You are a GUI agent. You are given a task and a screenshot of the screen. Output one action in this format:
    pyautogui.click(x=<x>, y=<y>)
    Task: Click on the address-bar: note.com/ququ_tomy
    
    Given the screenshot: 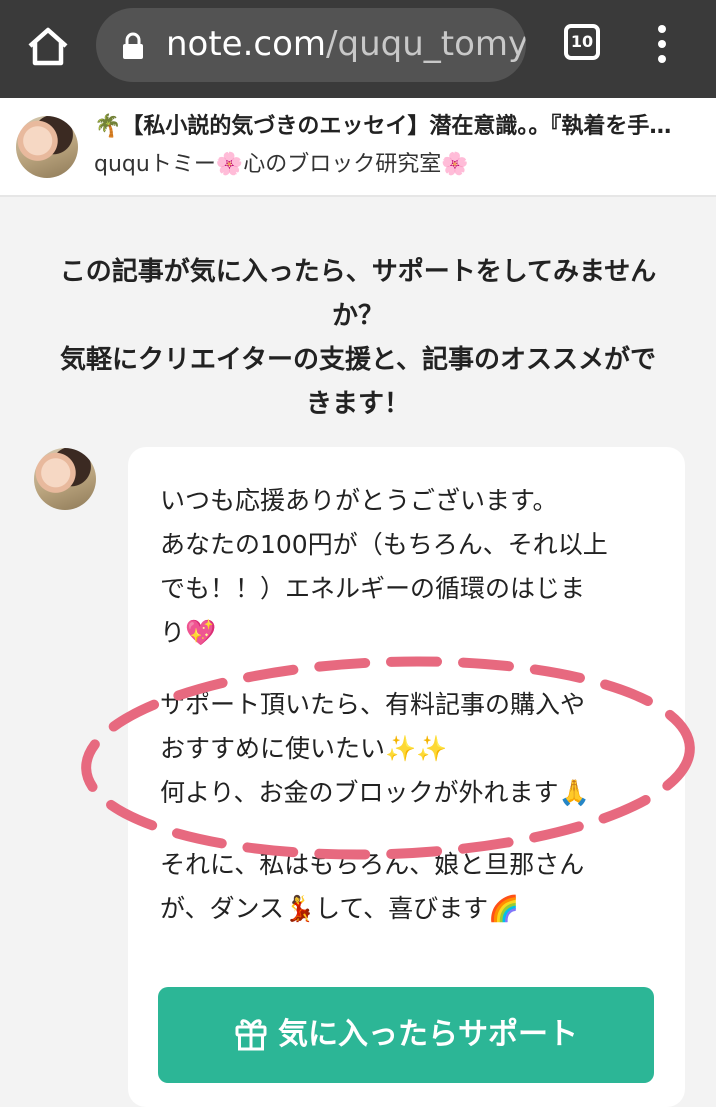 What is the action you would take?
    pyautogui.click(x=311, y=45)
    